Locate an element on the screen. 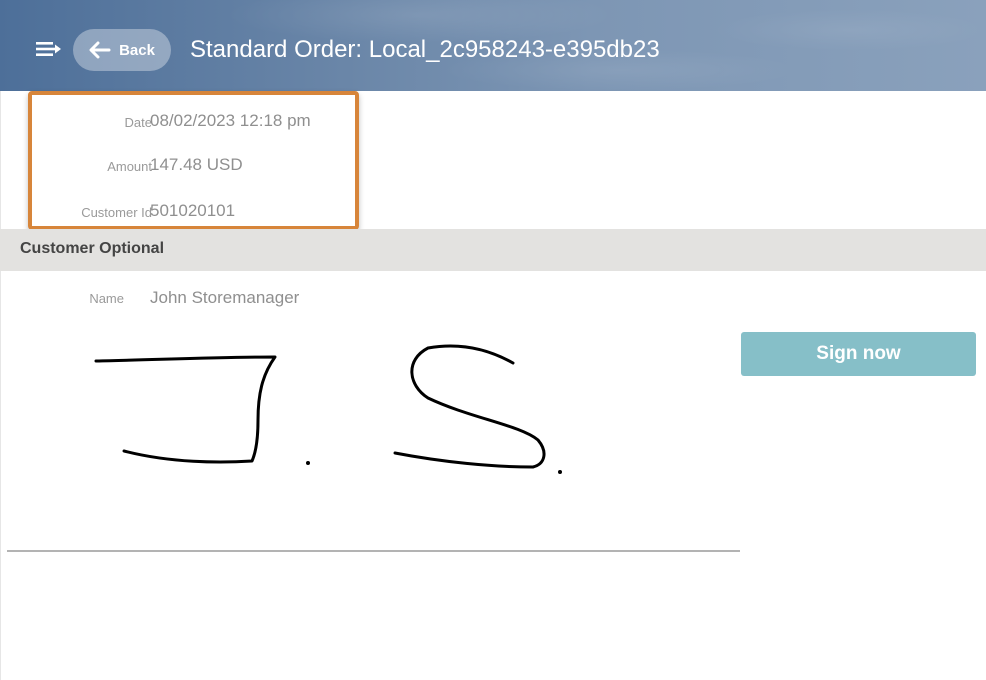  signature-drawing is located at coordinates (320, 406).